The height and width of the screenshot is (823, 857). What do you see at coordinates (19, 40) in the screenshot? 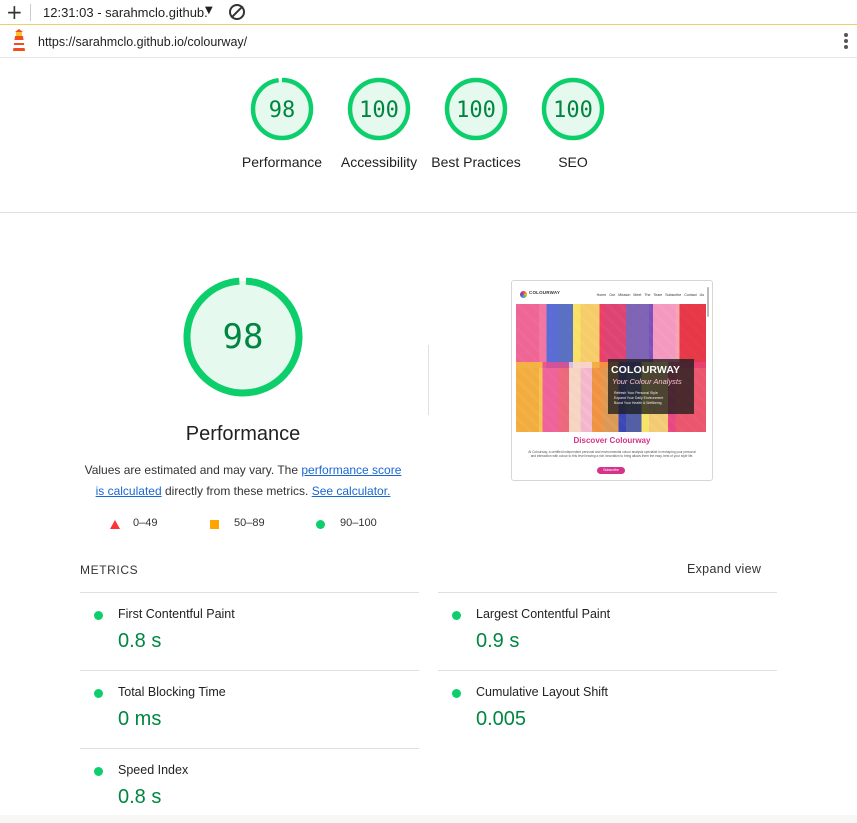
I see `lighthouse-logo-icon` at bounding box center [19, 40].